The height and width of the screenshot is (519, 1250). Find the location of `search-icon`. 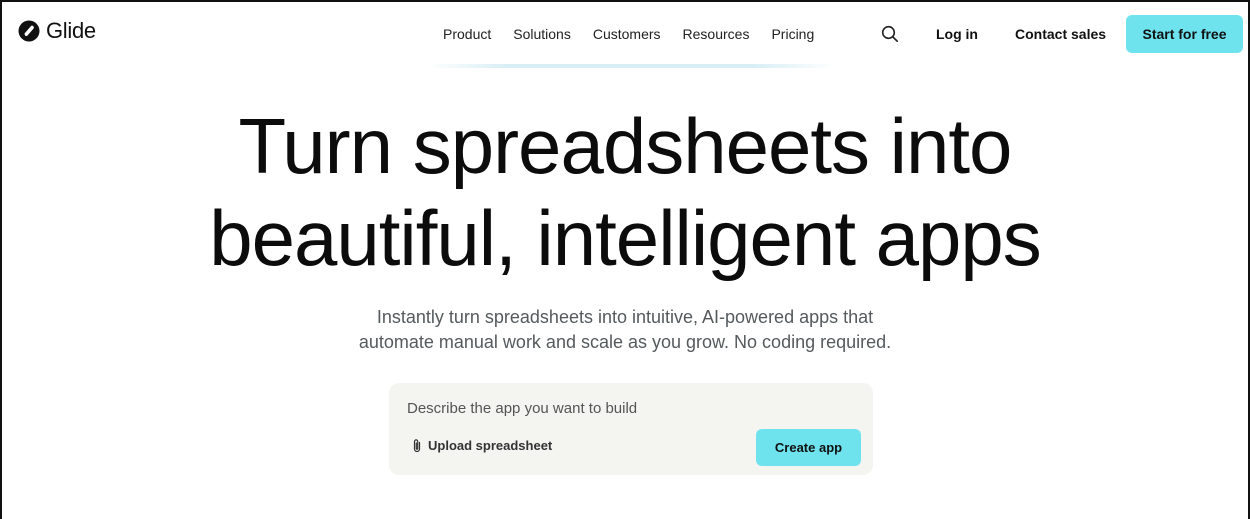

search-icon is located at coordinates (890, 34).